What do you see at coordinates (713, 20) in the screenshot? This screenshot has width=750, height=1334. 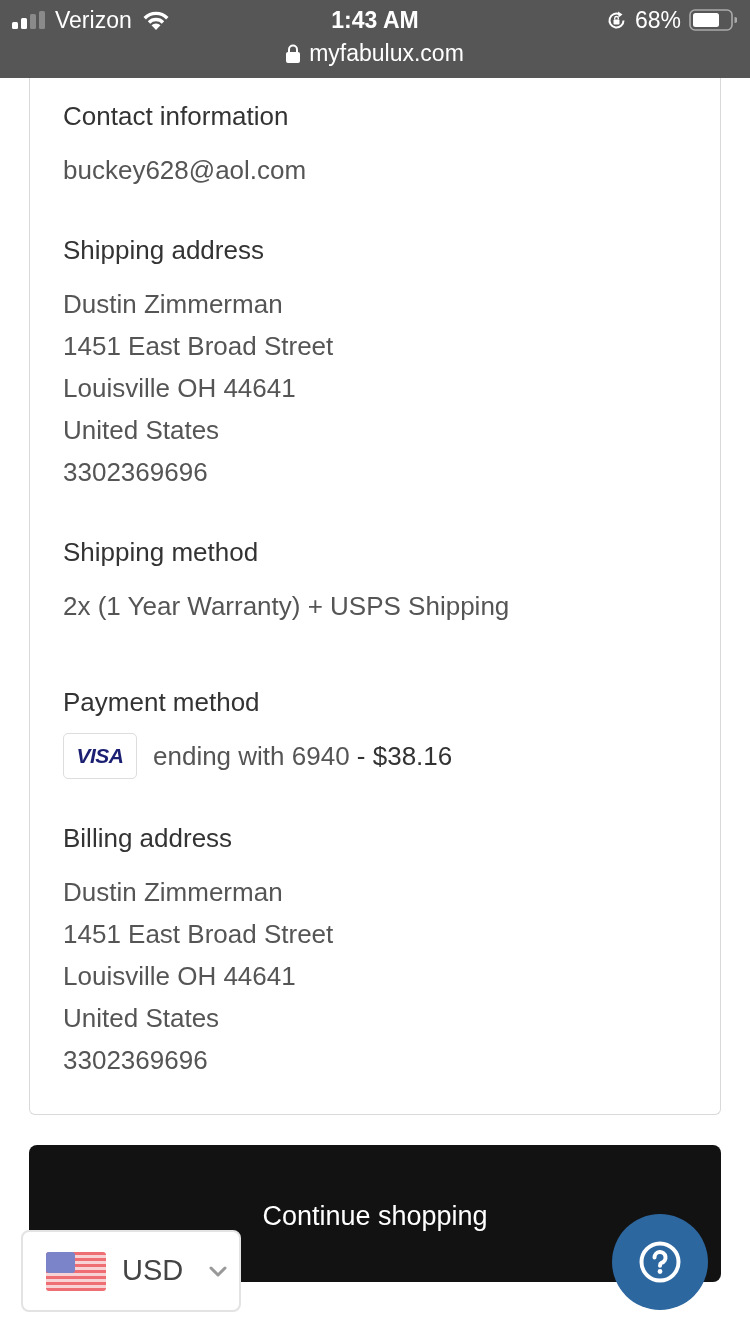 I see `battery-icon` at bounding box center [713, 20].